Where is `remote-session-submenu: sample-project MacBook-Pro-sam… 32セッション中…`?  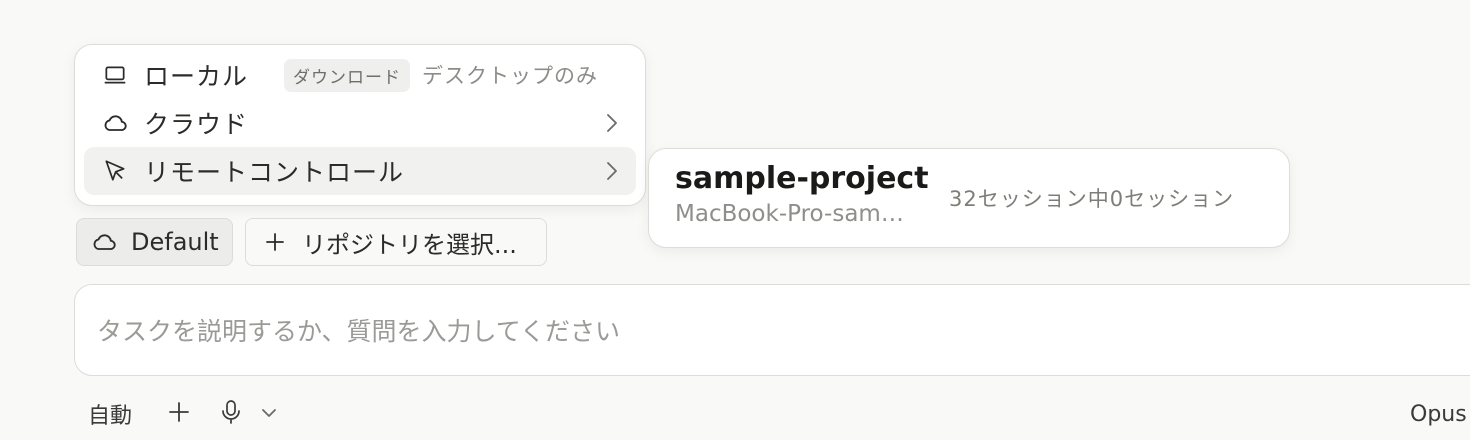 remote-session-submenu: sample-project MacBook-Pro-sam… 32セッション中… is located at coordinates (969, 198).